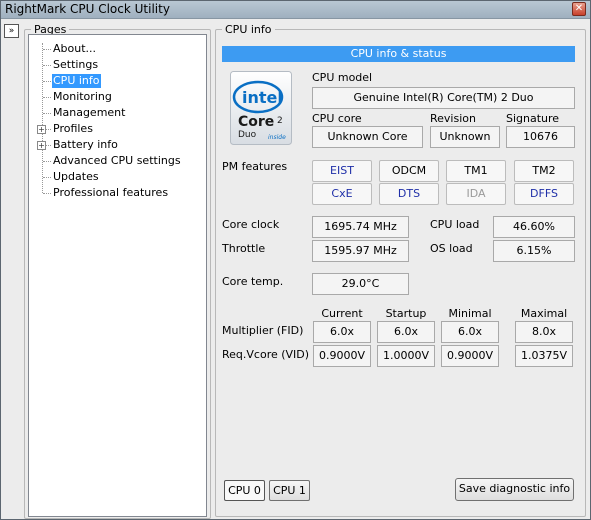 This screenshot has width=591, height=520. Describe the element at coordinates (261, 108) in the screenshot. I see `intel-core2-duo-logo: intel Core 2 Duo inside` at that location.